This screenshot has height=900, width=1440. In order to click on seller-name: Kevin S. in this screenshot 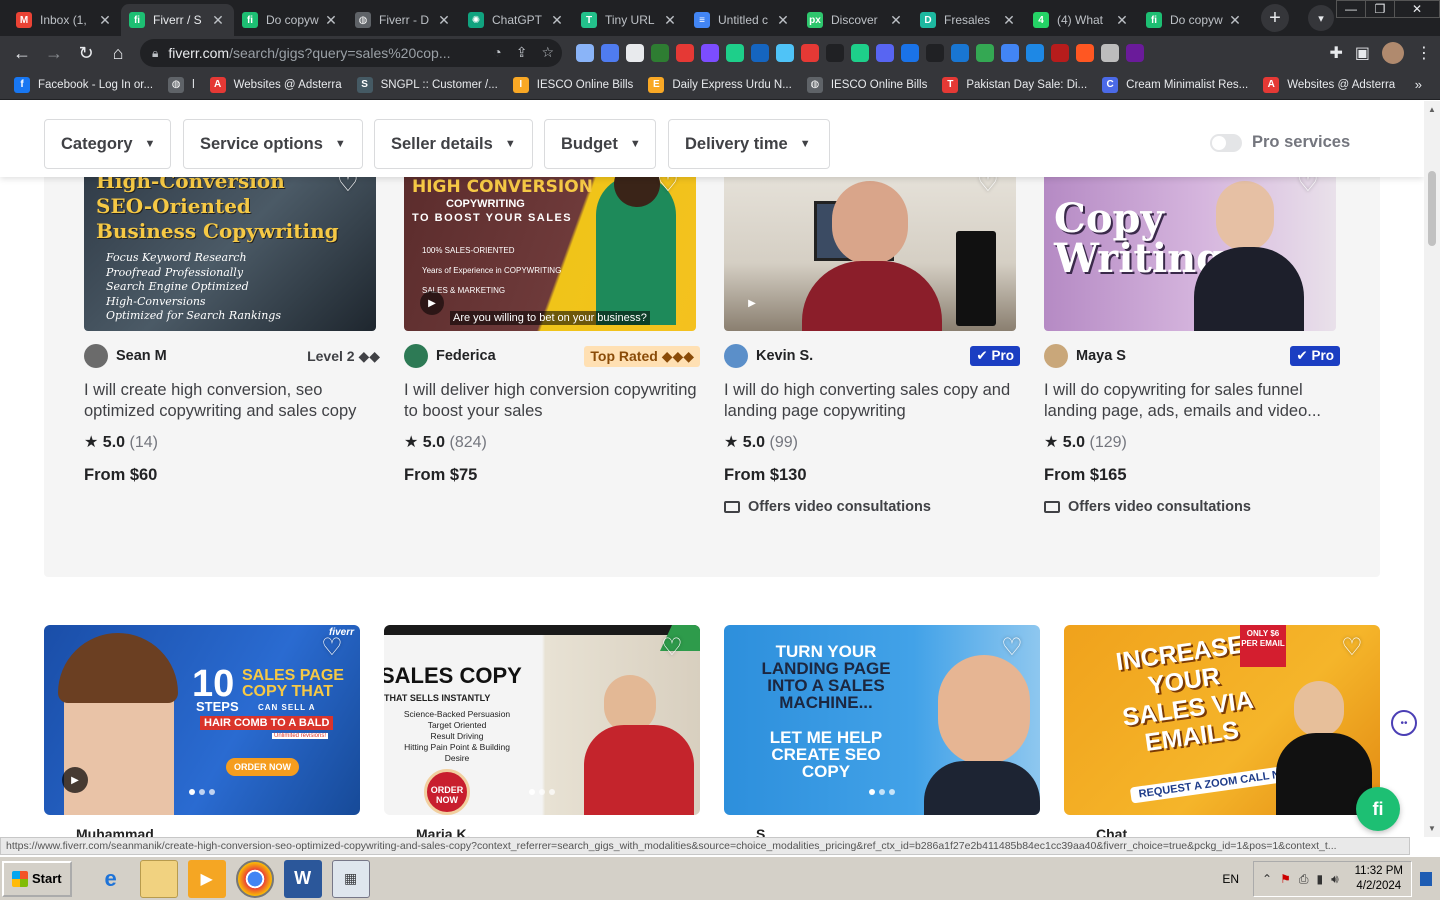, I will do `click(863, 356)`.